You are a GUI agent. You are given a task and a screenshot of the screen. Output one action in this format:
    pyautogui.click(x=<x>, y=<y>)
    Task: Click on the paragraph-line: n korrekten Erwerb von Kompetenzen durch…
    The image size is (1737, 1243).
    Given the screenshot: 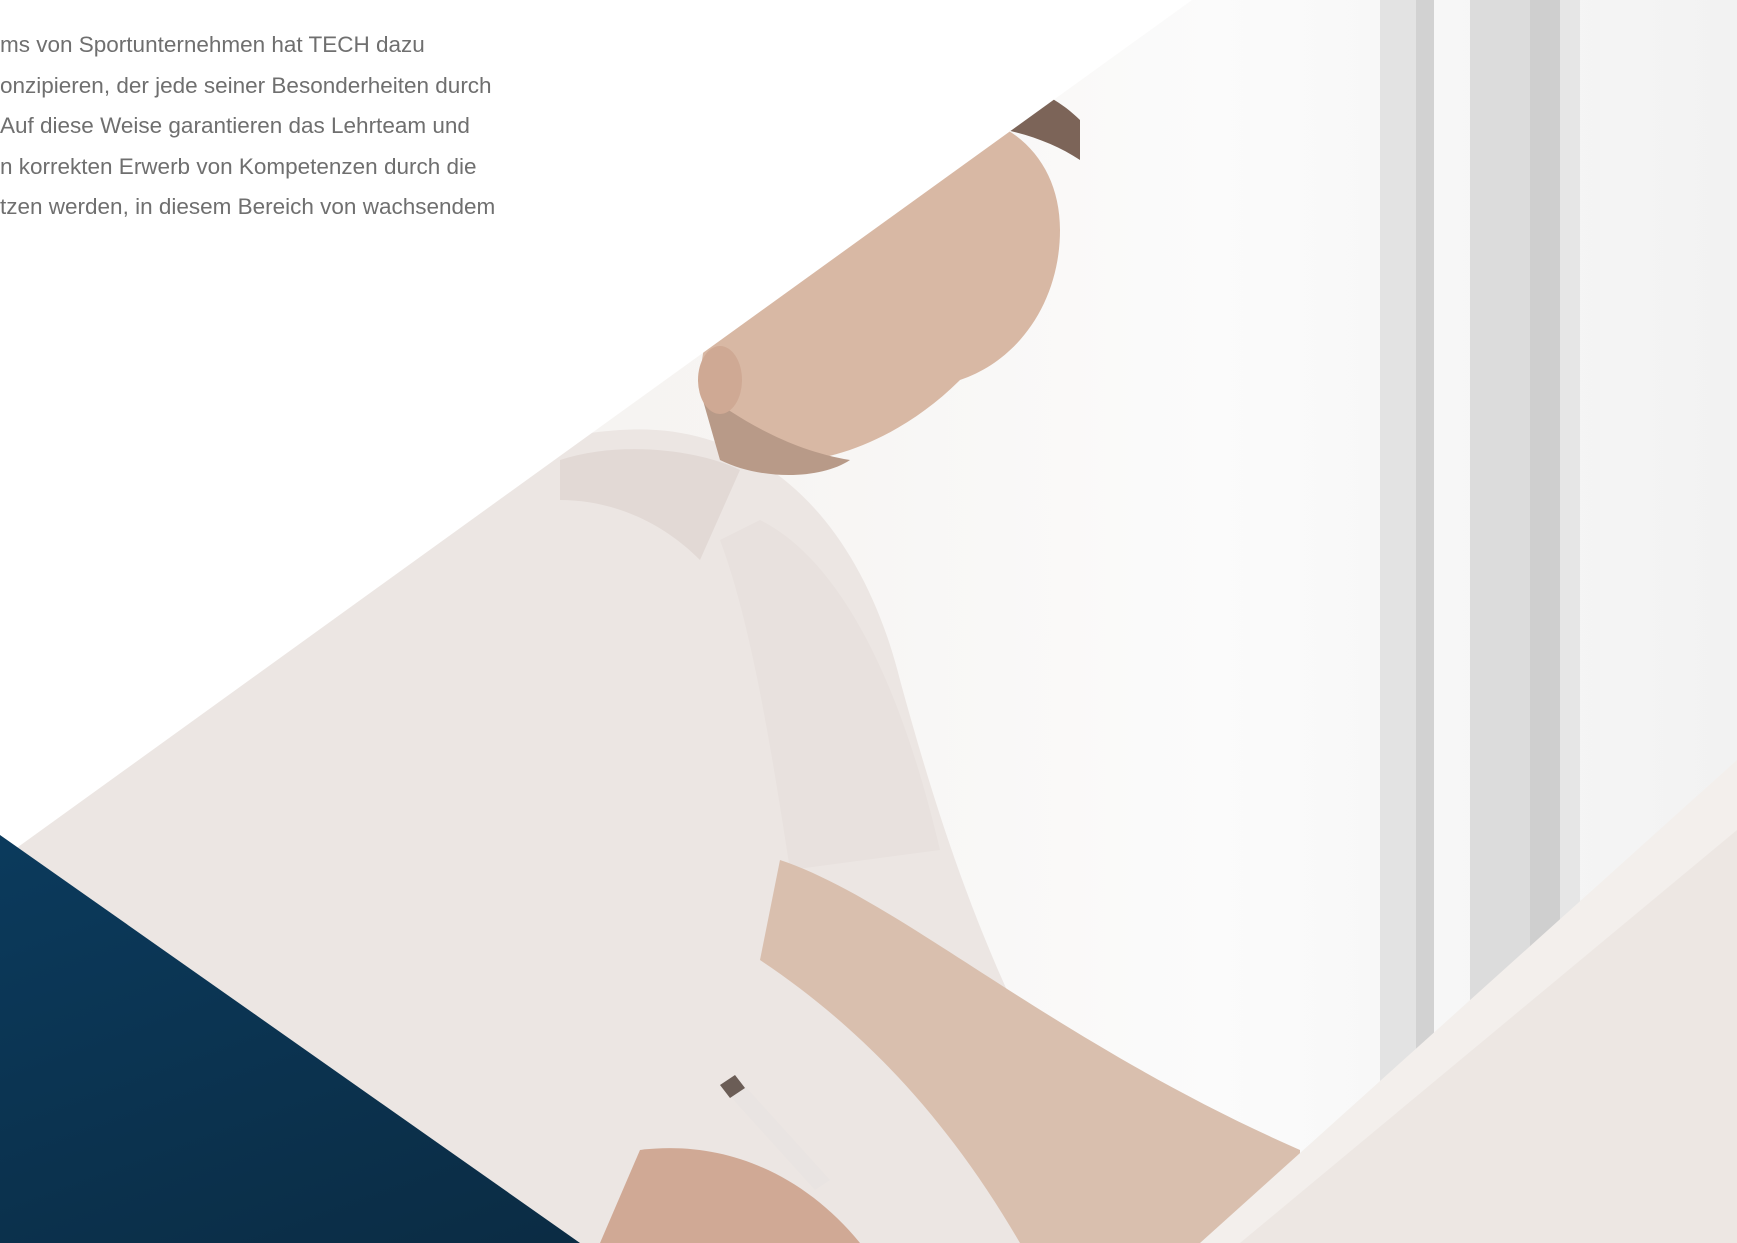 What is the action you would take?
    pyautogui.click(x=238, y=166)
    